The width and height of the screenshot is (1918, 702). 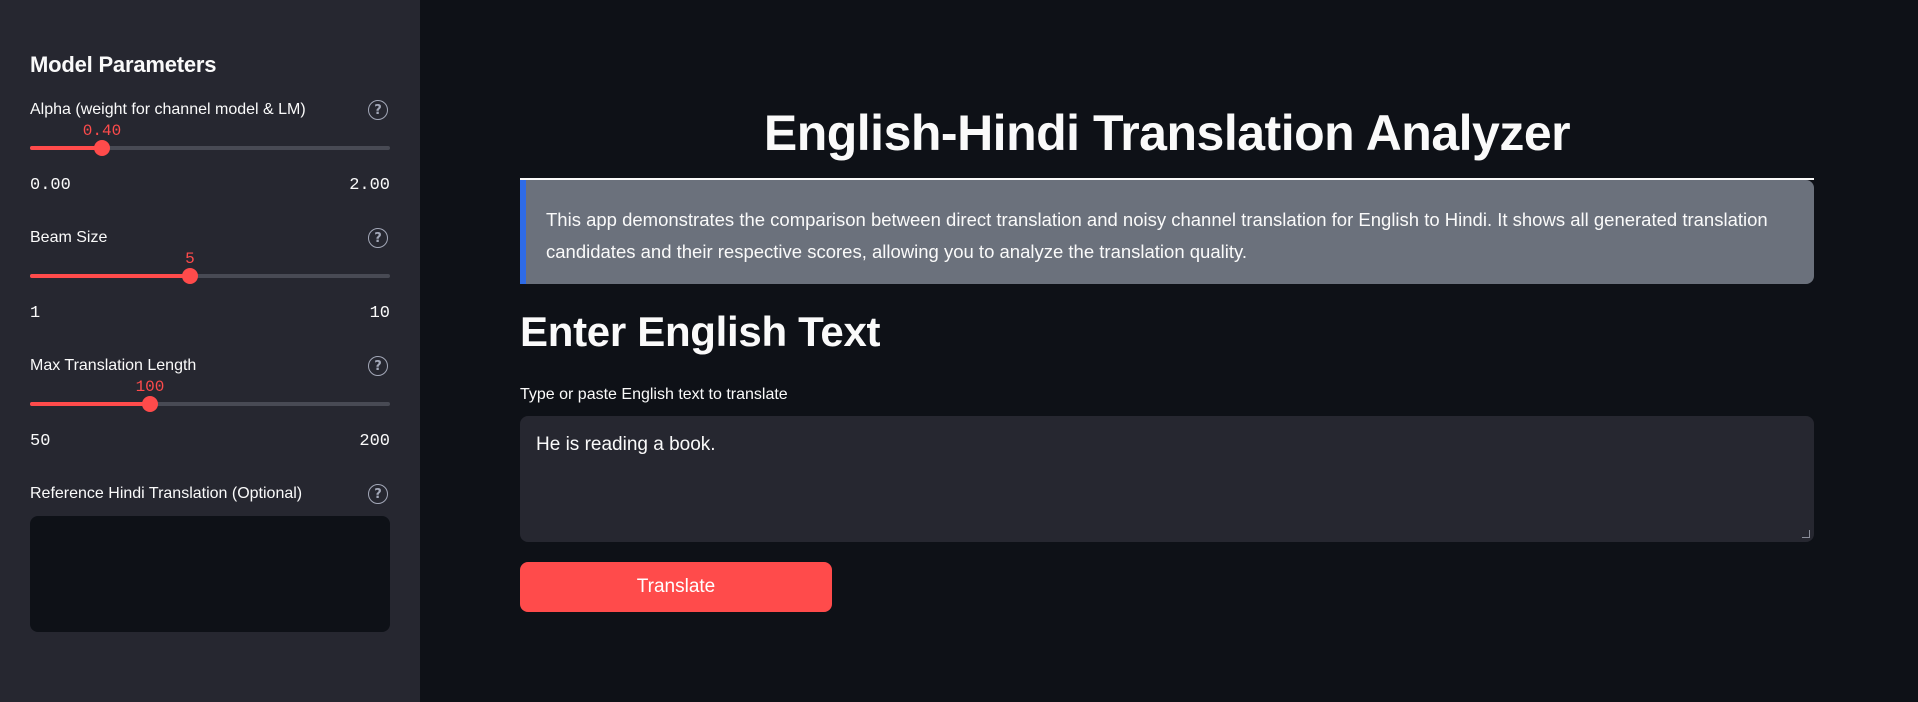 What do you see at coordinates (166, 493) in the screenshot?
I see `reference-label: Reference Hindi Translation (Optional)` at bounding box center [166, 493].